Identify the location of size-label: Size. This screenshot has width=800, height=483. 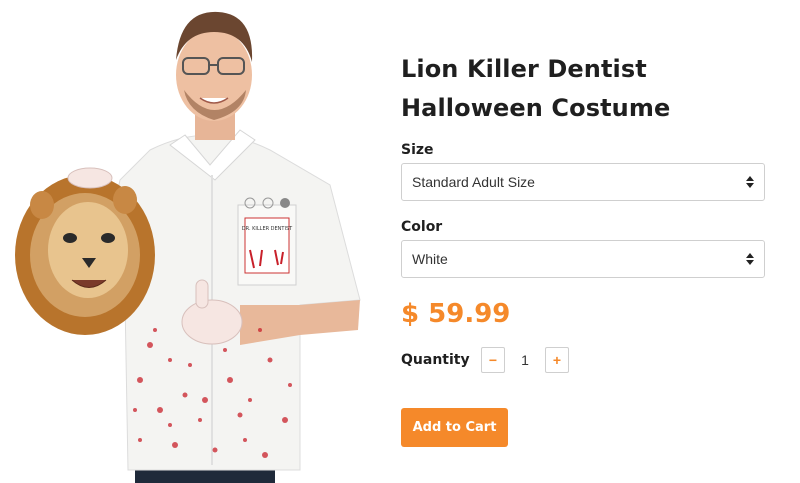
(417, 150).